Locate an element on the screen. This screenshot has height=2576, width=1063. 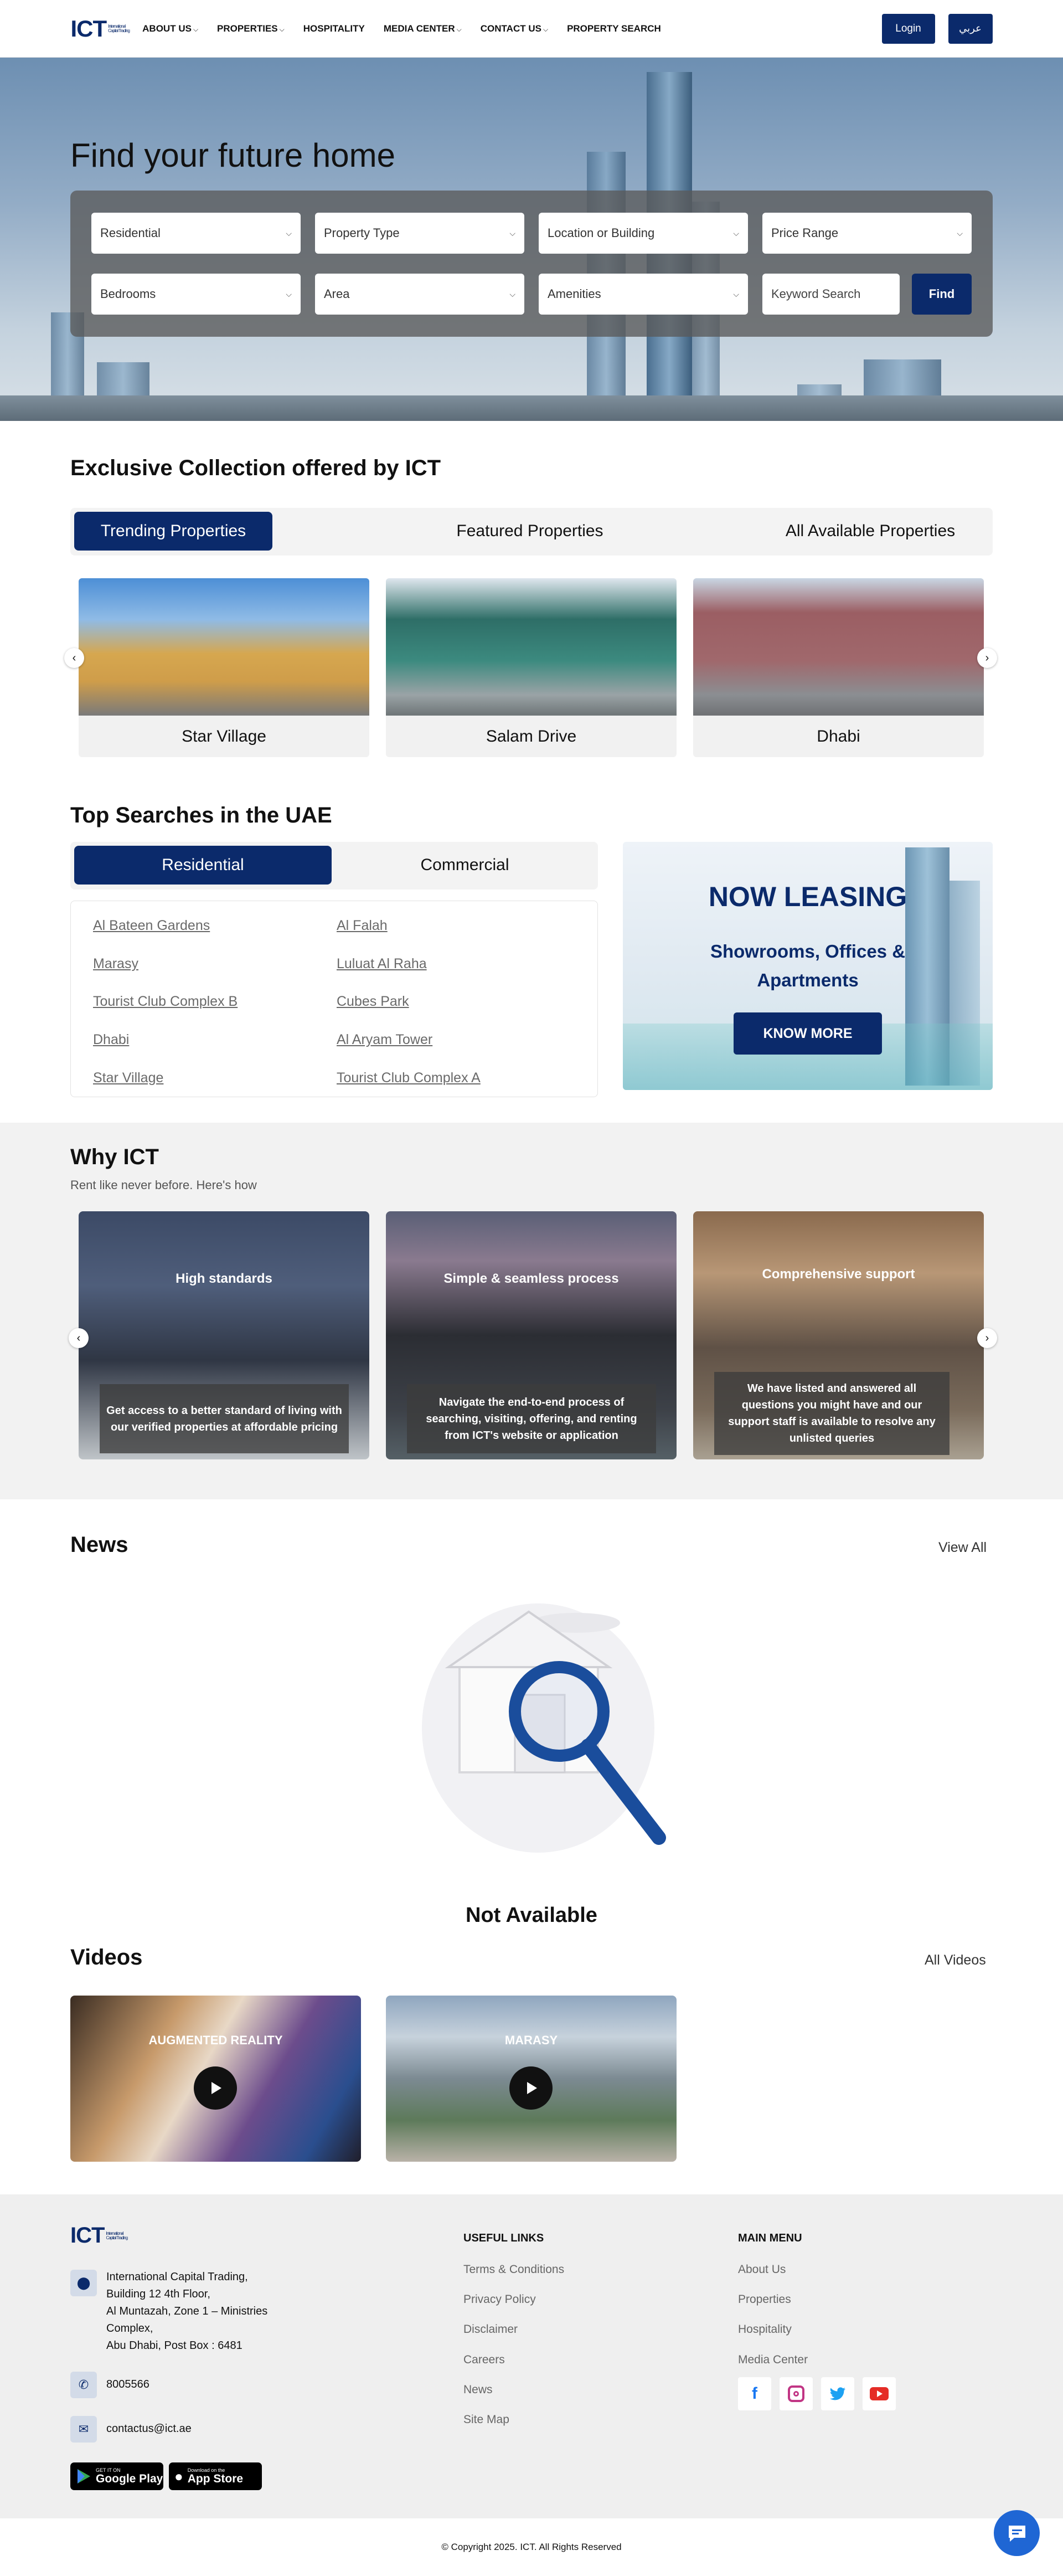
all-videos-link: All Videos is located at coordinates (955, 1960).